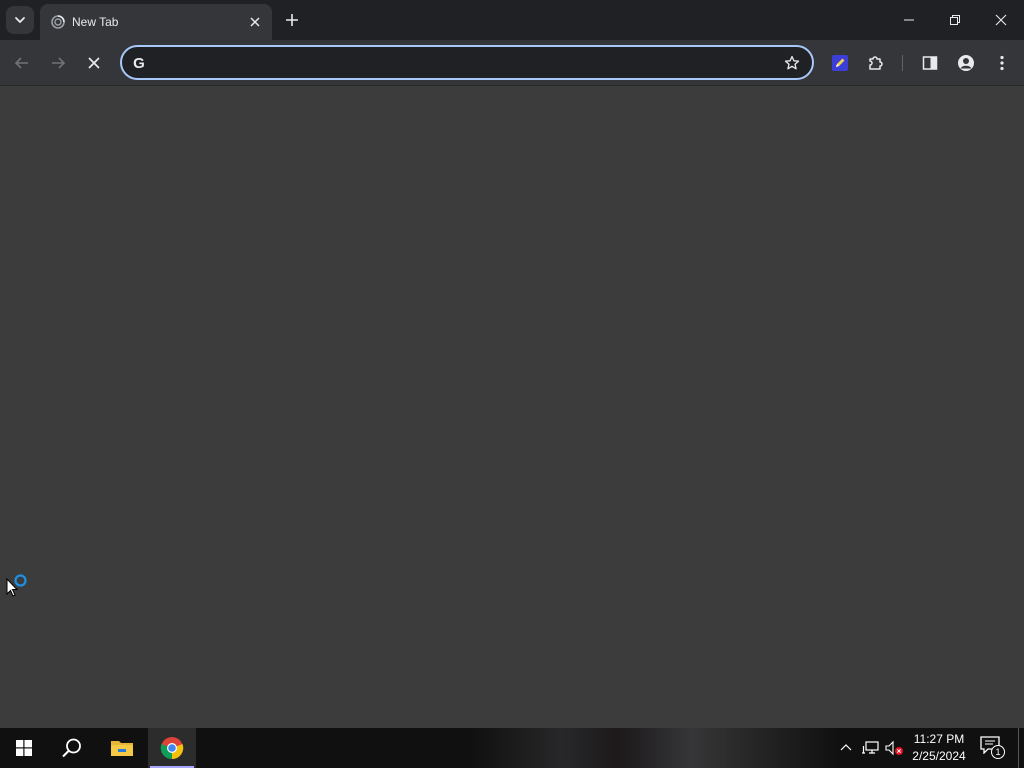 The width and height of the screenshot is (1024, 768). I want to click on kebab-menu-icon, so click(1002, 63).